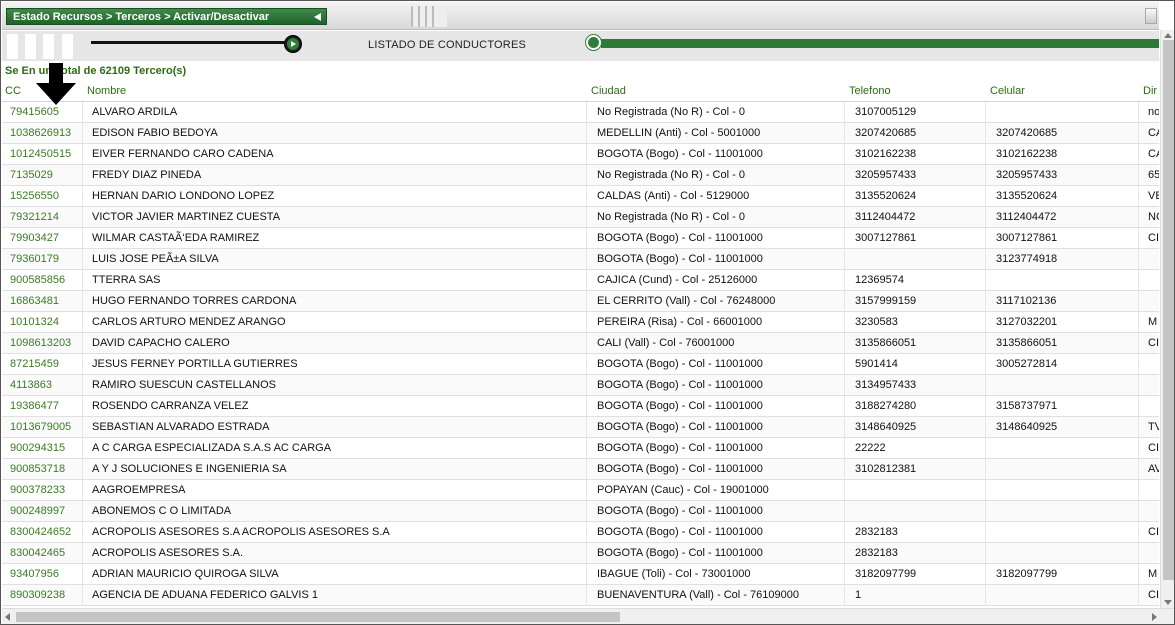 The image size is (1175, 625). Describe the element at coordinates (1168, 602) in the screenshot. I see `scroll-down-icon` at that location.